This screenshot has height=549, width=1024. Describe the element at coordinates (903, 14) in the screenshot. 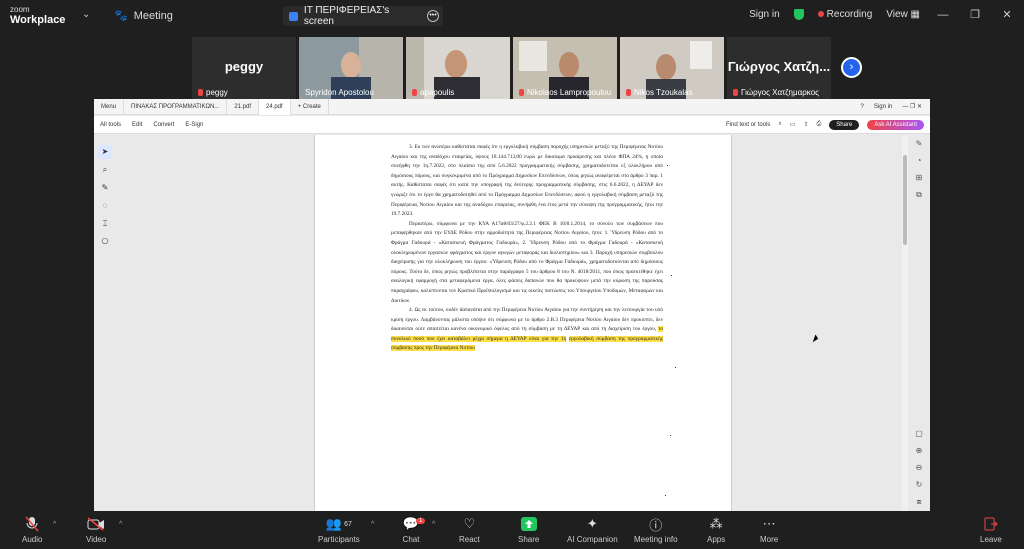

I see `view-menu: View ▦` at that location.